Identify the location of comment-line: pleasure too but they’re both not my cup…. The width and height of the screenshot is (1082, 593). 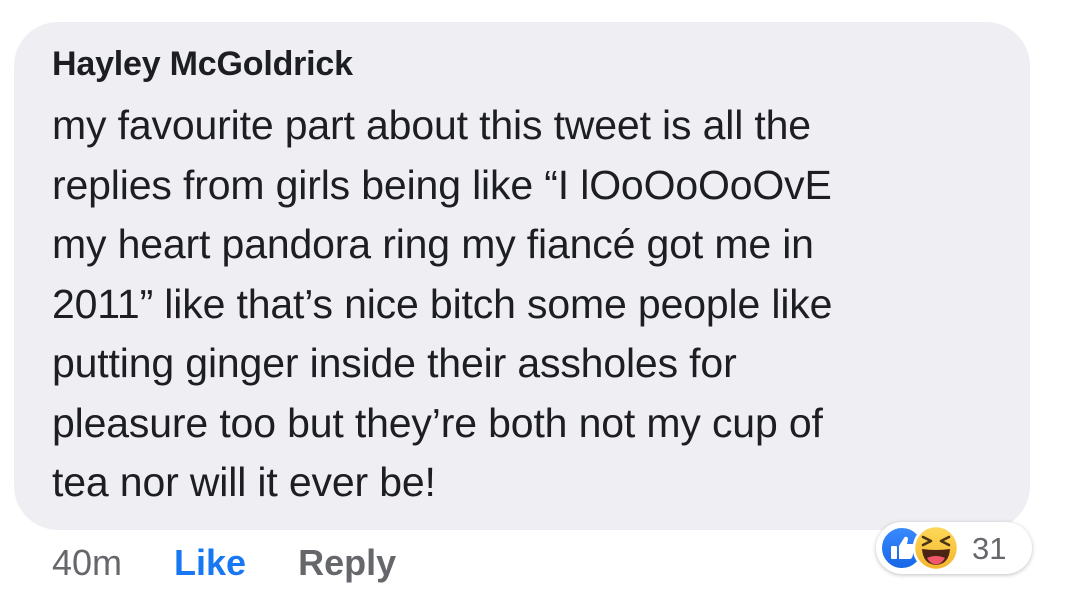
(437, 422).